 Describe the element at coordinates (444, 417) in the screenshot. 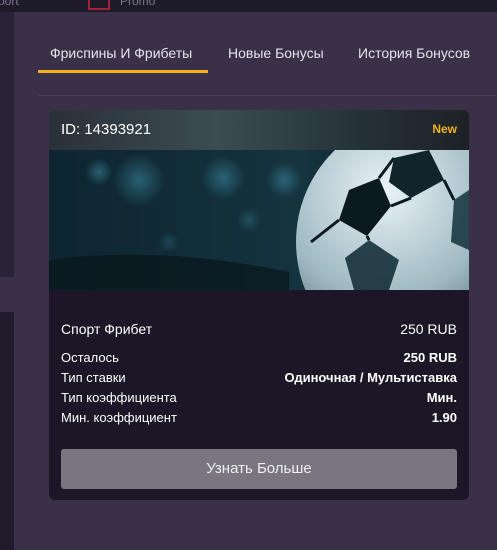

I see `detail-value: 1.90` at that location.